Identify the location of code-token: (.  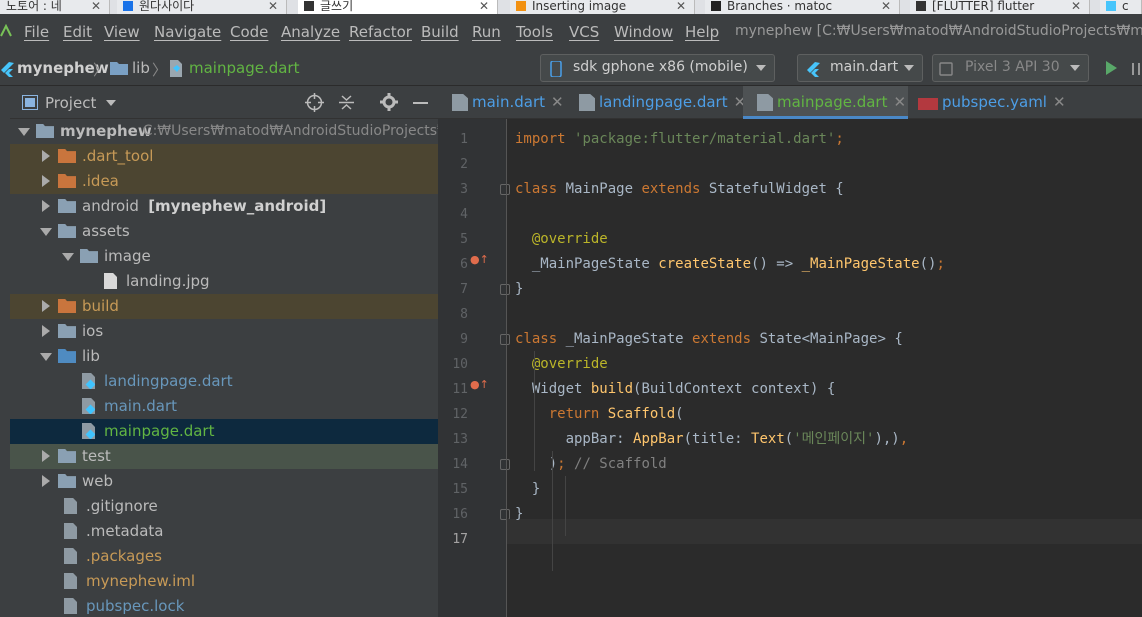
(789, 439).